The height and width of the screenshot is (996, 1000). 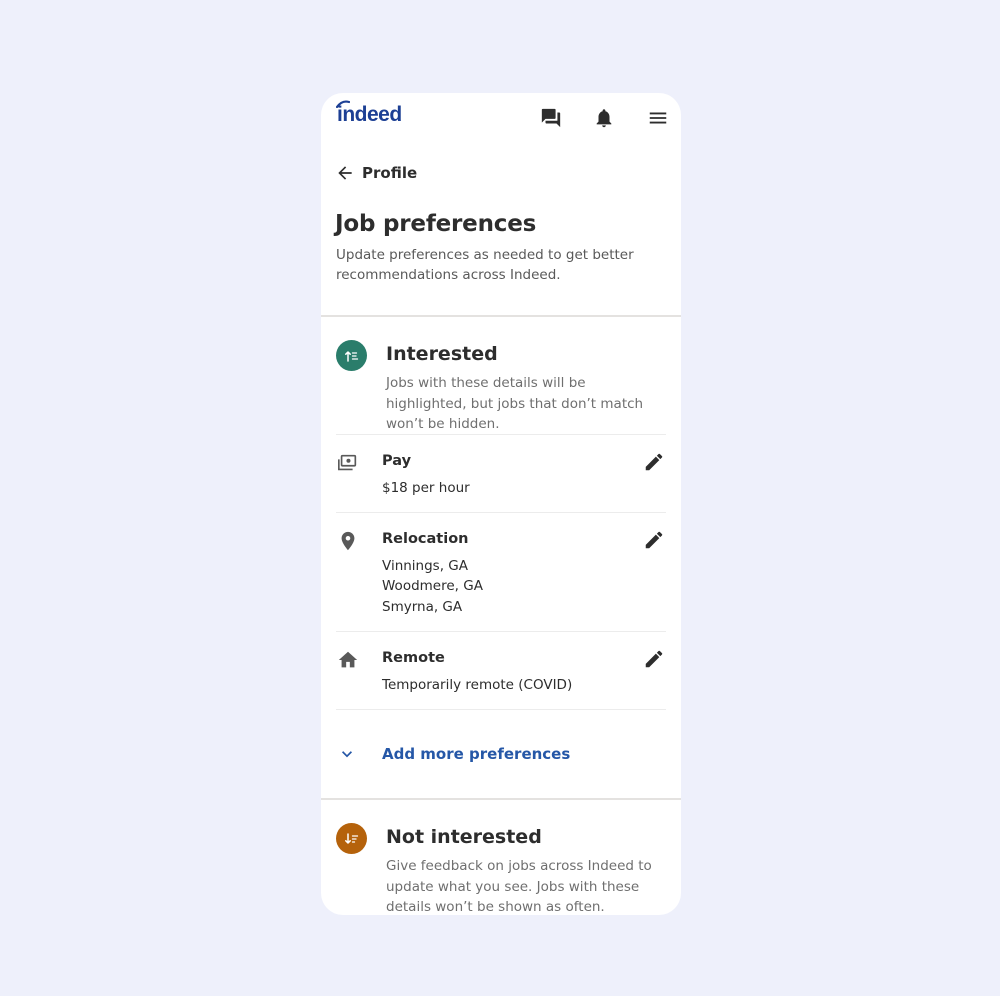 What do you see at coordinates (551, 118) in the screenshot?
I see `messages-icon` at bounding box center [551, 118].